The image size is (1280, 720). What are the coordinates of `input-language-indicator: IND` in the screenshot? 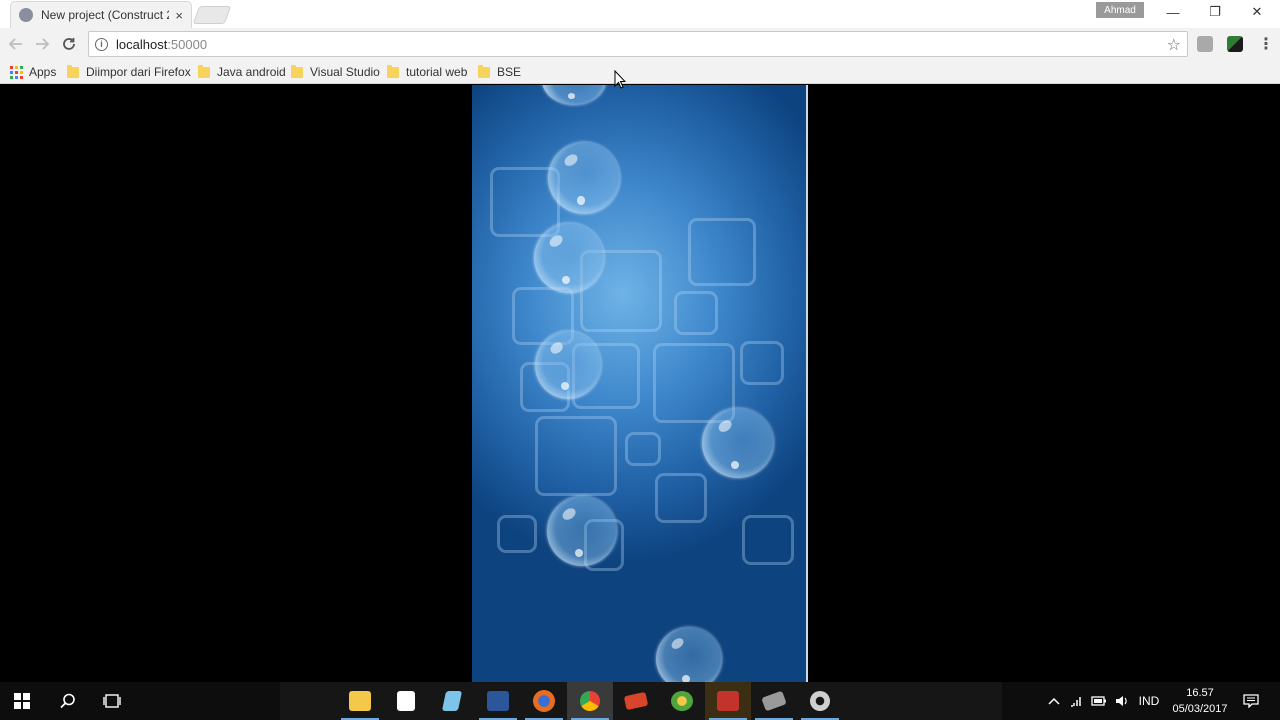 It's located at (1149, 701).